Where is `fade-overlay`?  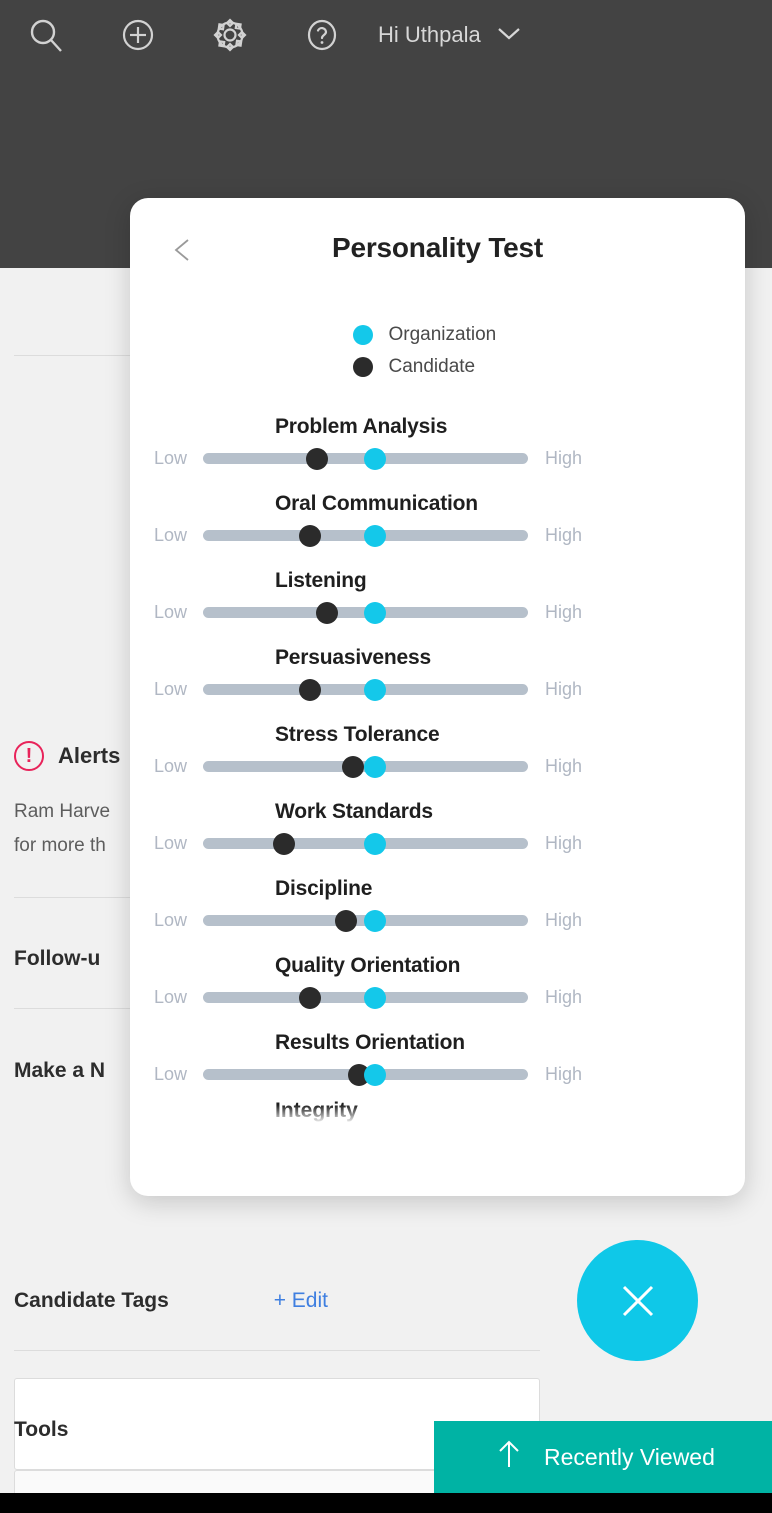 fade-overlay is located at coordinates (437, 1118).